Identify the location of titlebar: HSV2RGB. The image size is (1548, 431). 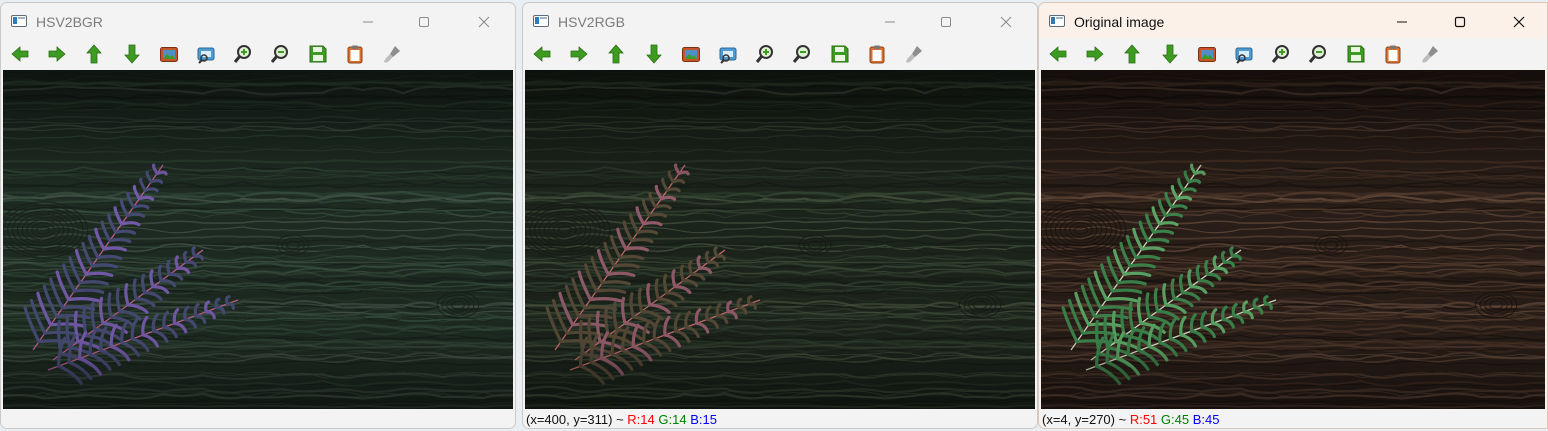
(780, 20).